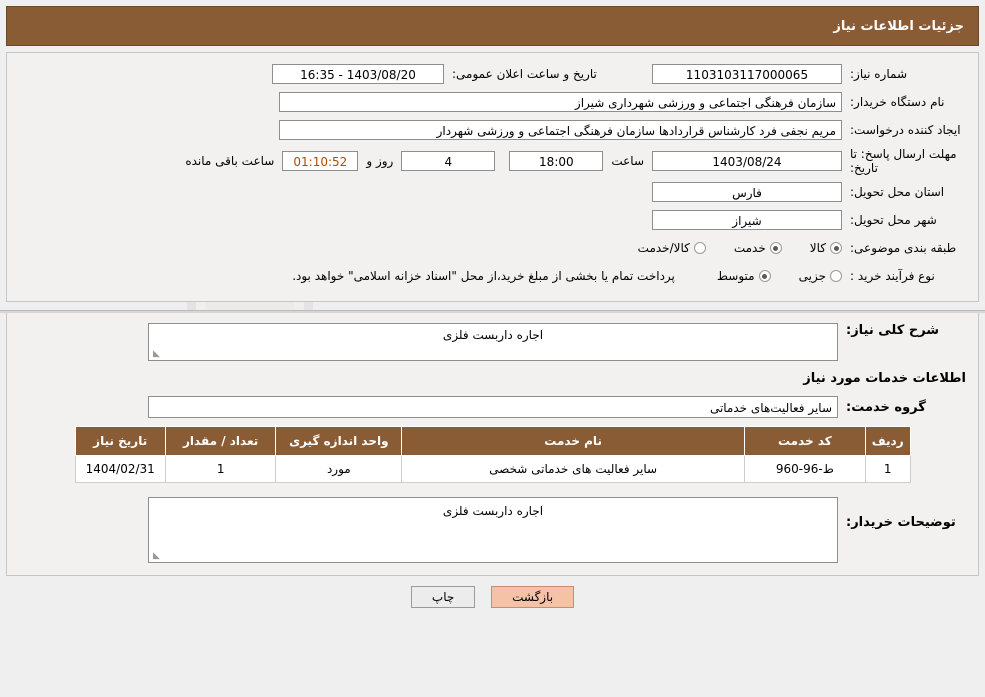 Image resolution: width=985 pixels, height=697 pixels. What do you see at coordinates (492, 248) in the screenshot?
I see `row-category: طبقه بندی موضوعی: کالا خدمت کالا/خدمت` at bounding box center [492, 248].